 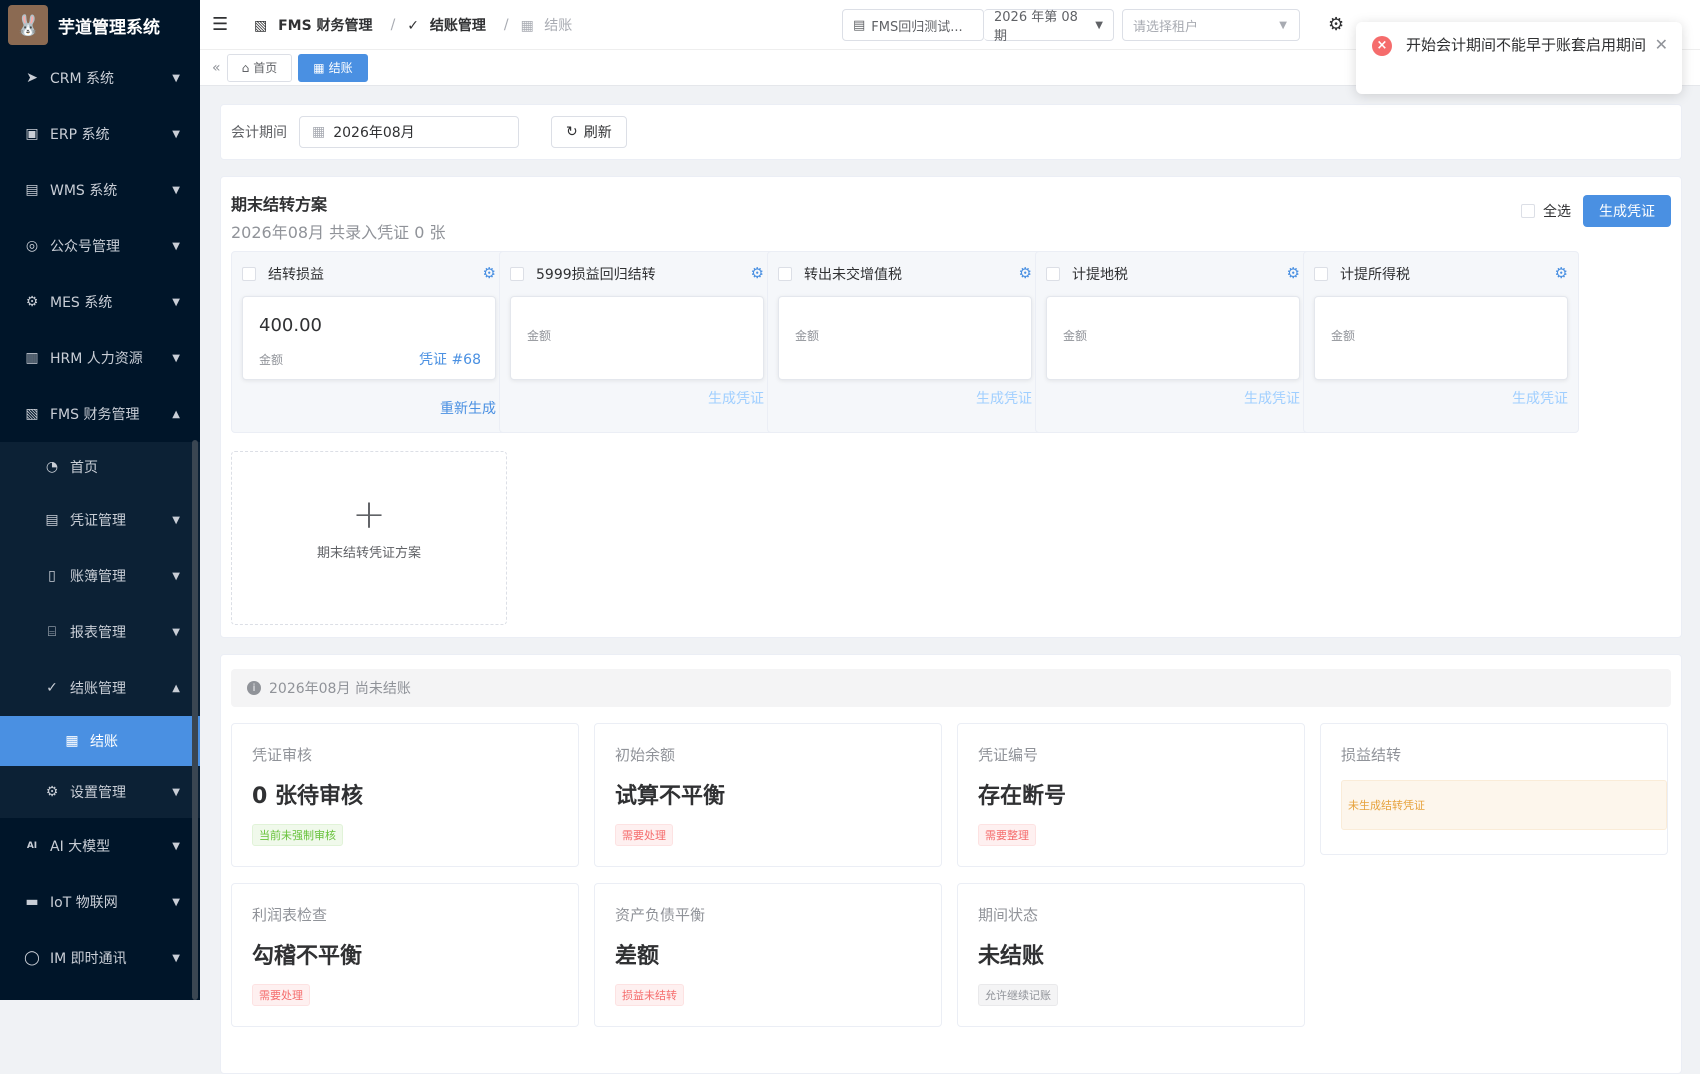 I want to click on app-logo: 🐰 芋道管理系统, so click(x=100, y=25).